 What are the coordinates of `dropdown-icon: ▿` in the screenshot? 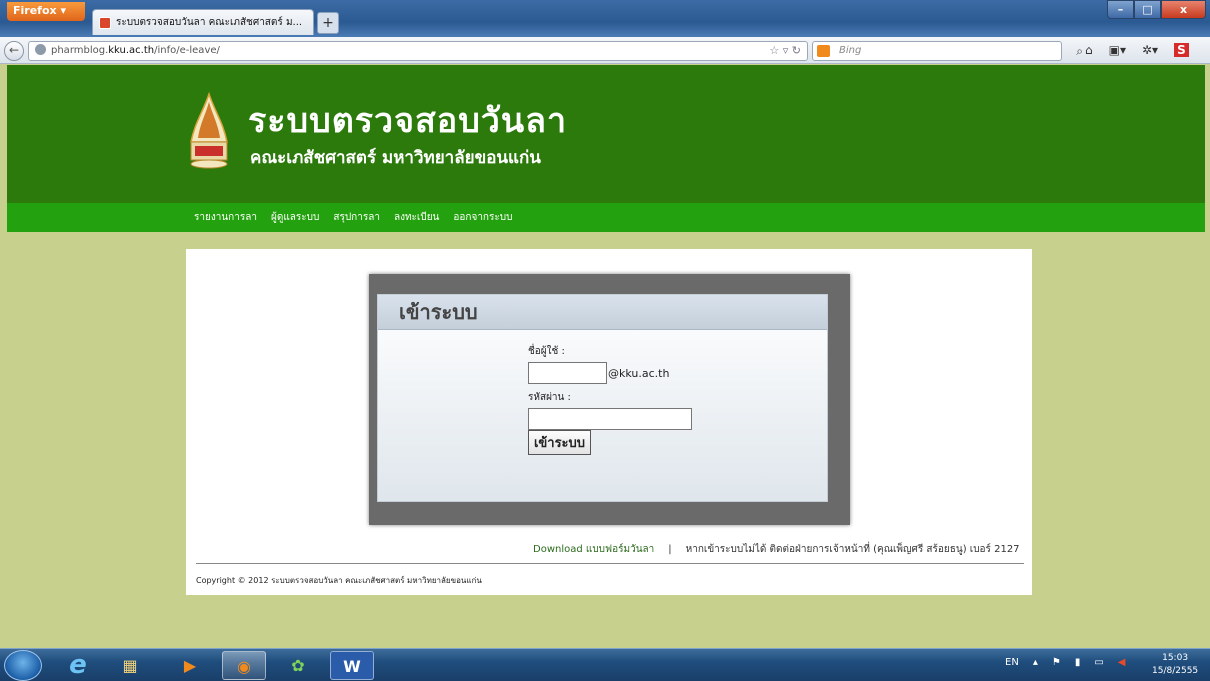 It's located at (786, 50).